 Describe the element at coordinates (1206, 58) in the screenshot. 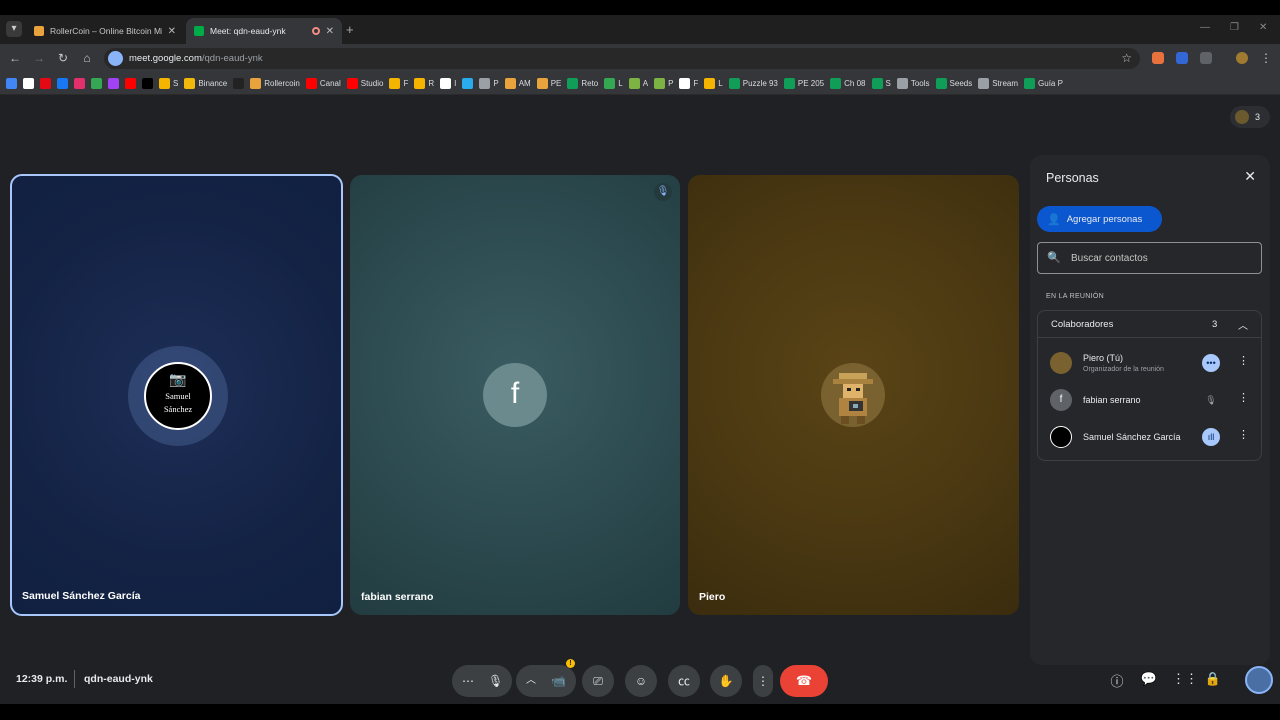

I see `extensions-puzzle-icon` at that location.